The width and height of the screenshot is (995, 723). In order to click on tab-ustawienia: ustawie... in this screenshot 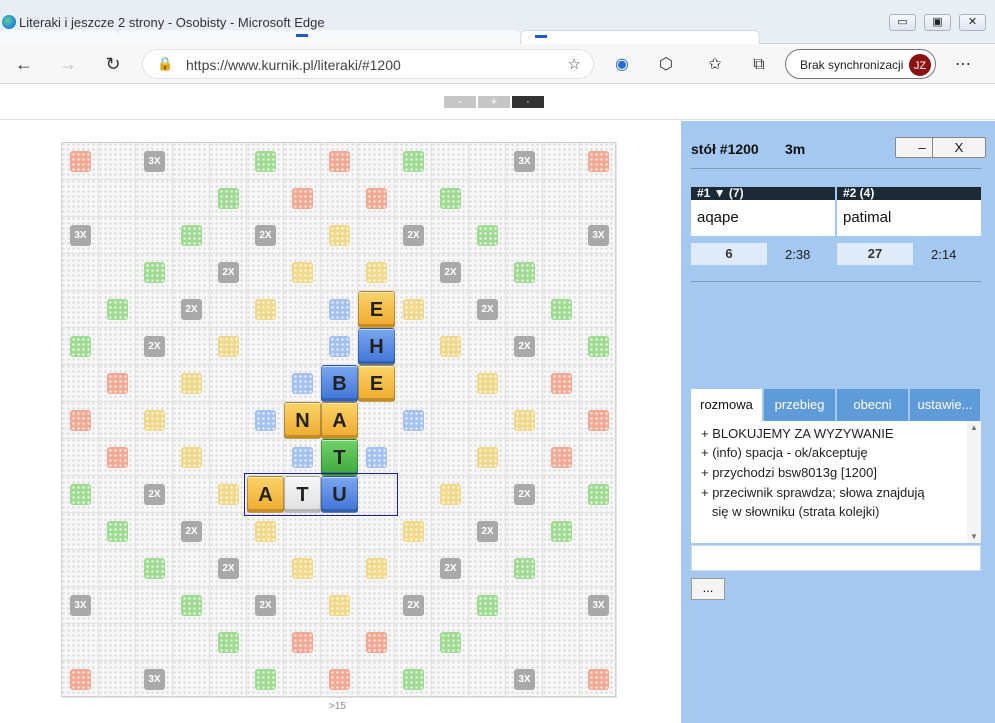, I will do `click(945, 405)`.